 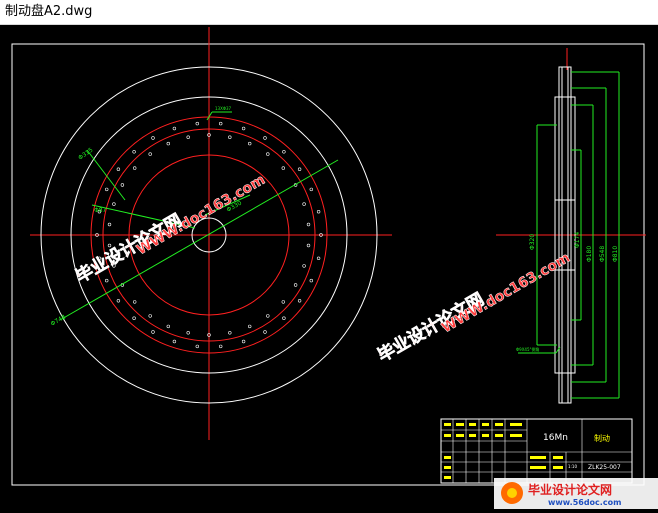 What do you see at coordinates (329, 12) in the screenshot?
I see `window-titlebar: 制动盘A2.dwg` at bounding box center [329, 12].